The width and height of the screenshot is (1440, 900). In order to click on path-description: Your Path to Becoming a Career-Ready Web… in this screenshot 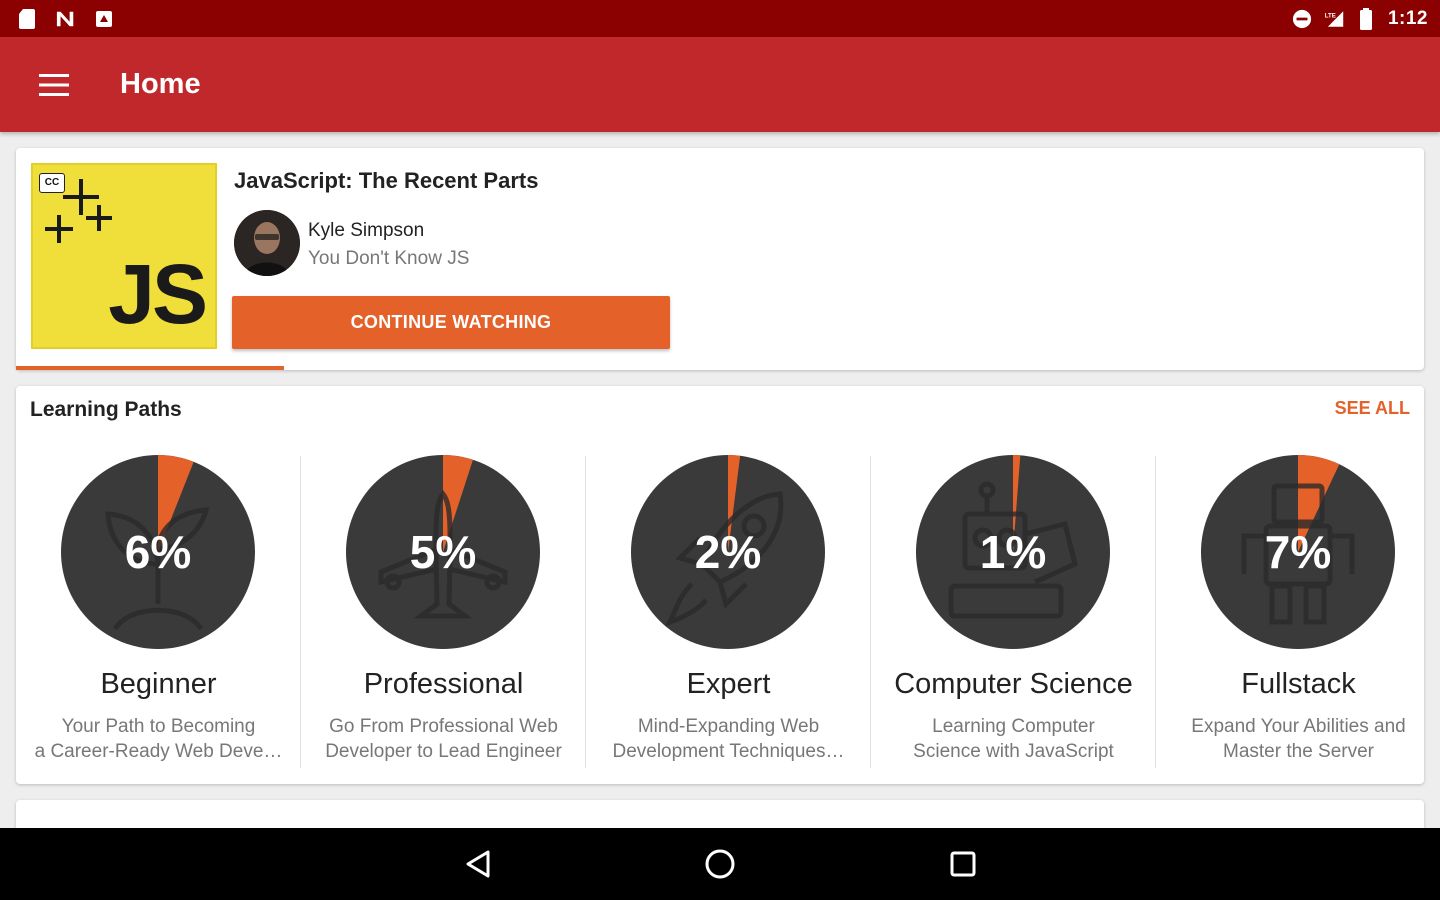, I will do `click(158, 739)`.